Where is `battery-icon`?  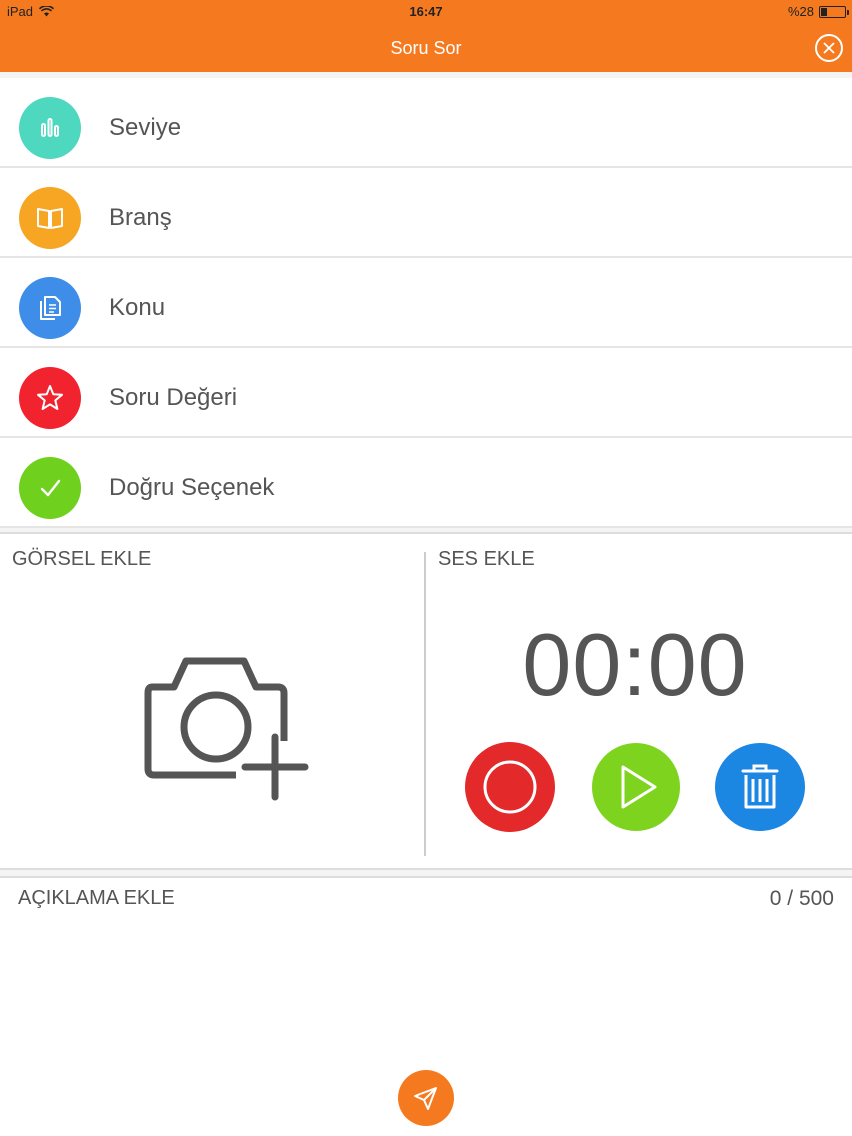
battery-icon is located at coordinates (834, 11).